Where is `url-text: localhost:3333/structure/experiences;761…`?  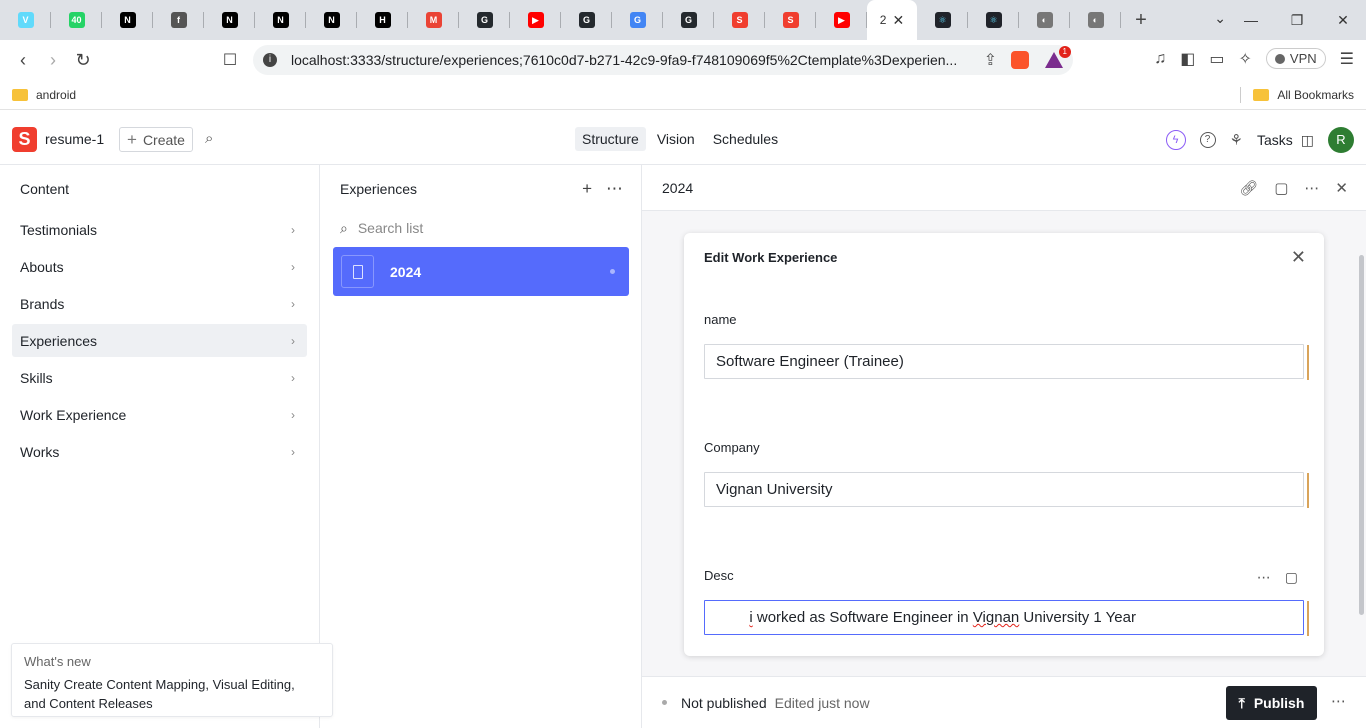 url-text: localhost:3333/structure/experiences;761… is located at coordinates (630, 60).